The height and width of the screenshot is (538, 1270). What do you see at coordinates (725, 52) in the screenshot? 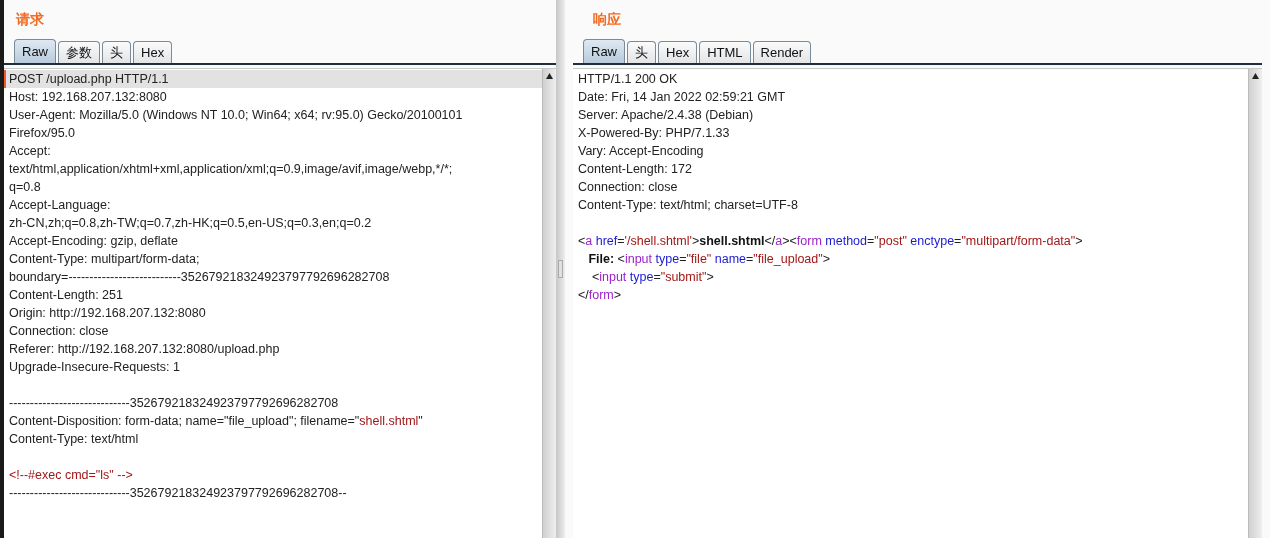
I see `view-tab: HTML` at bounding box center [725, 52].